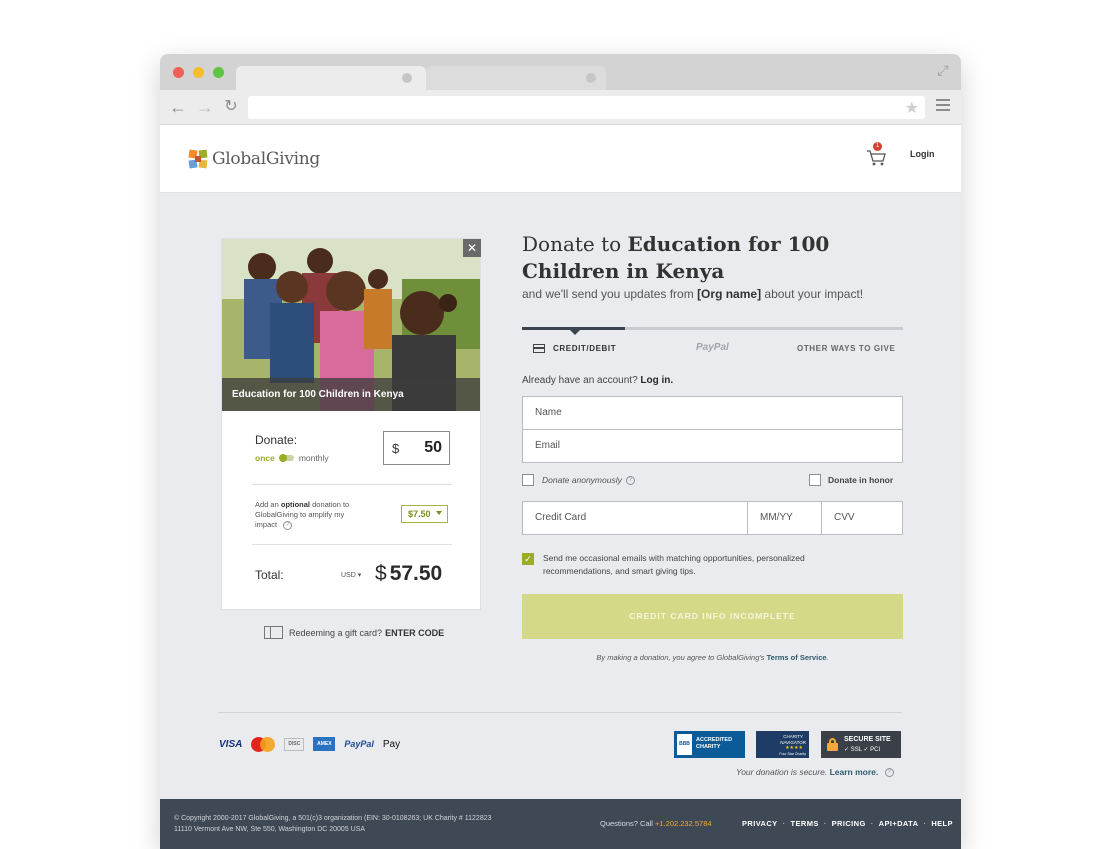 The image size is (1120, 849). What do you see at coordinates (351, 325) in the screenshot?
I see `project-photo: Education for 100 Children in Kenya` at bounding box center [351, 325].